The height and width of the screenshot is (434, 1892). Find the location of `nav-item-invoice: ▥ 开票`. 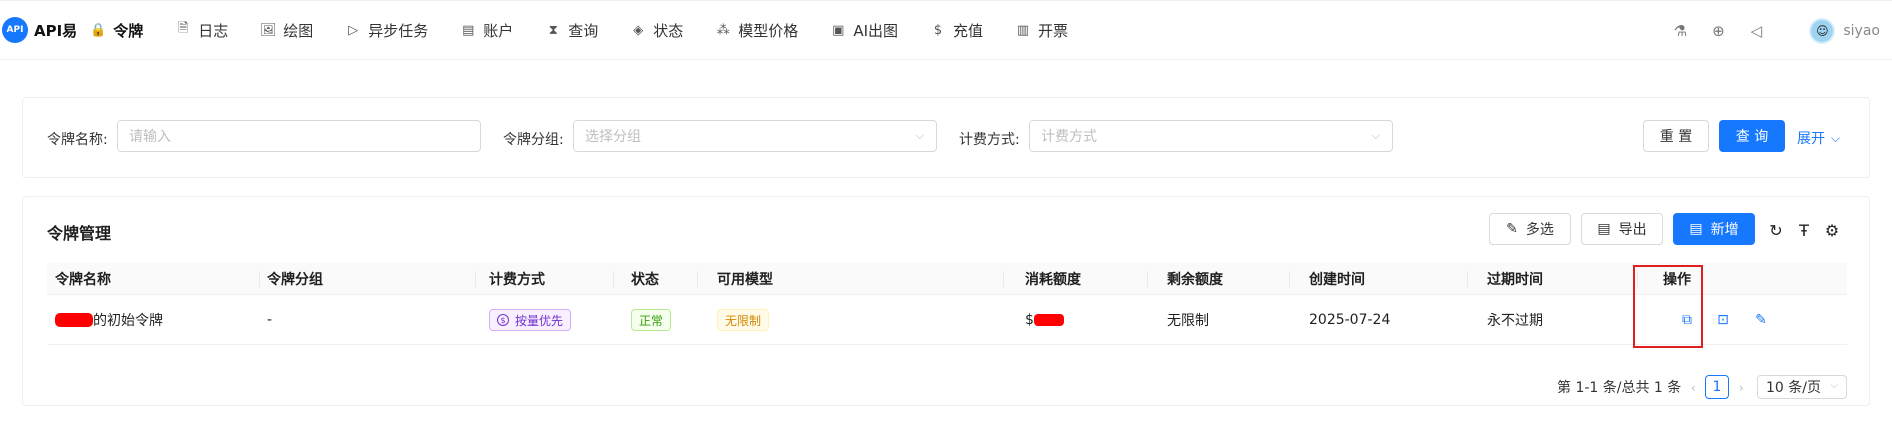

nav-item-invoice: ▥ 开票 is located at coordinates (1042, 30).